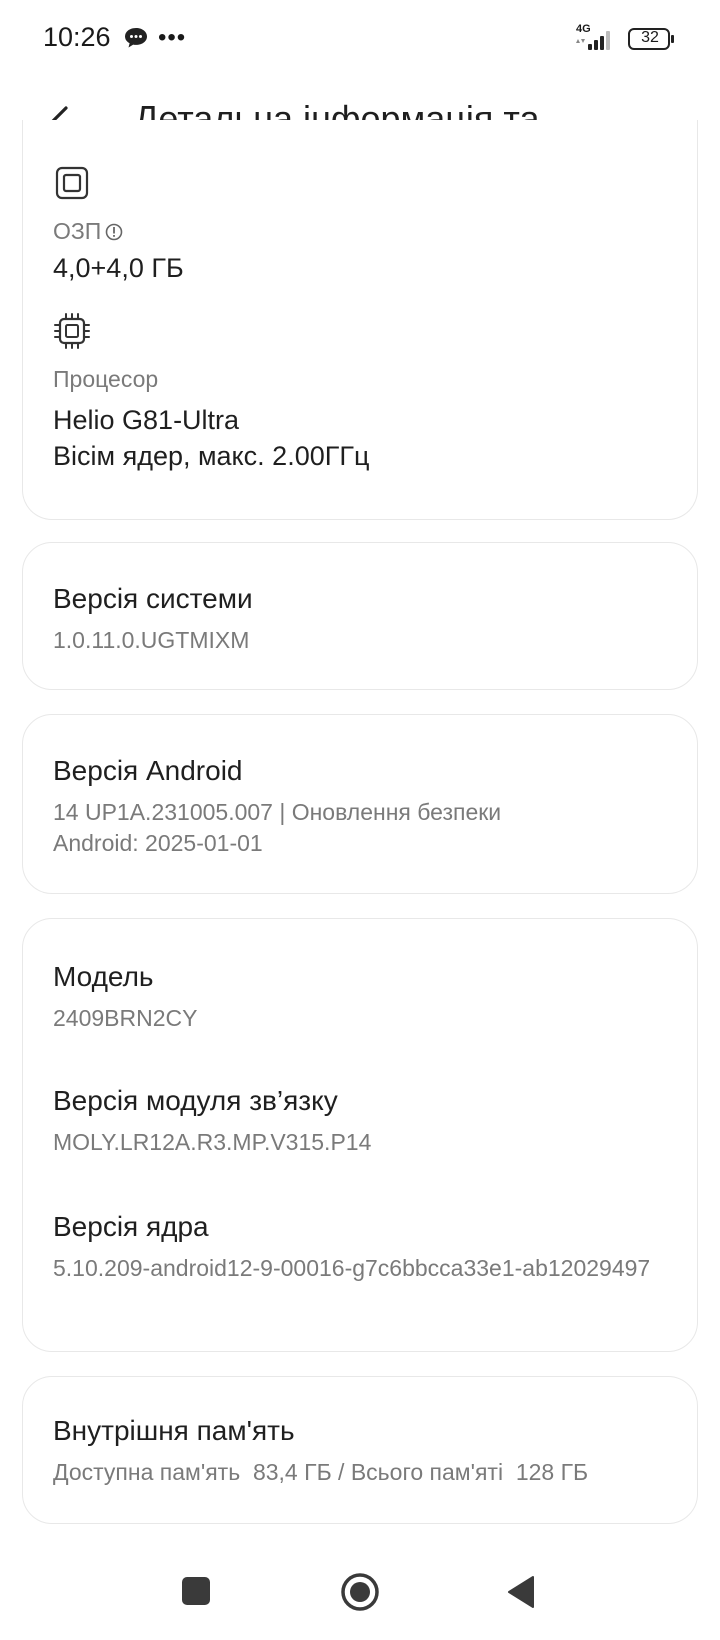 The width and height of the screenshot is (720, 1640). I want to click on cpu-label: Процесор, so click(106, 379).